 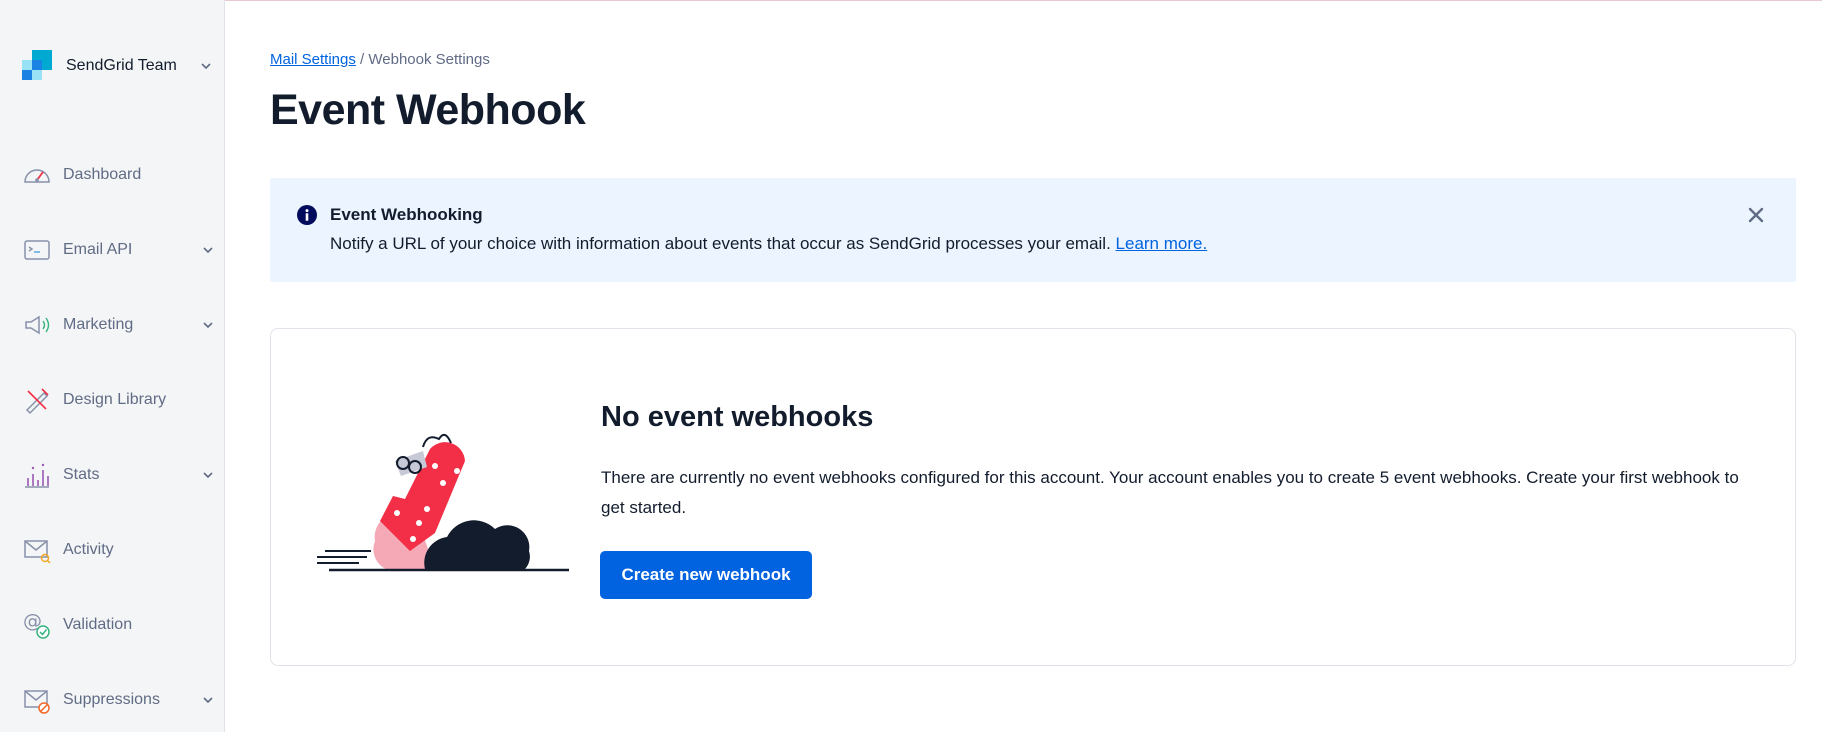 What do you see at coordinates (98, 624) in the screenshot?
I see `sidebar-item-label: Validation` at bounding box center [98, 624].